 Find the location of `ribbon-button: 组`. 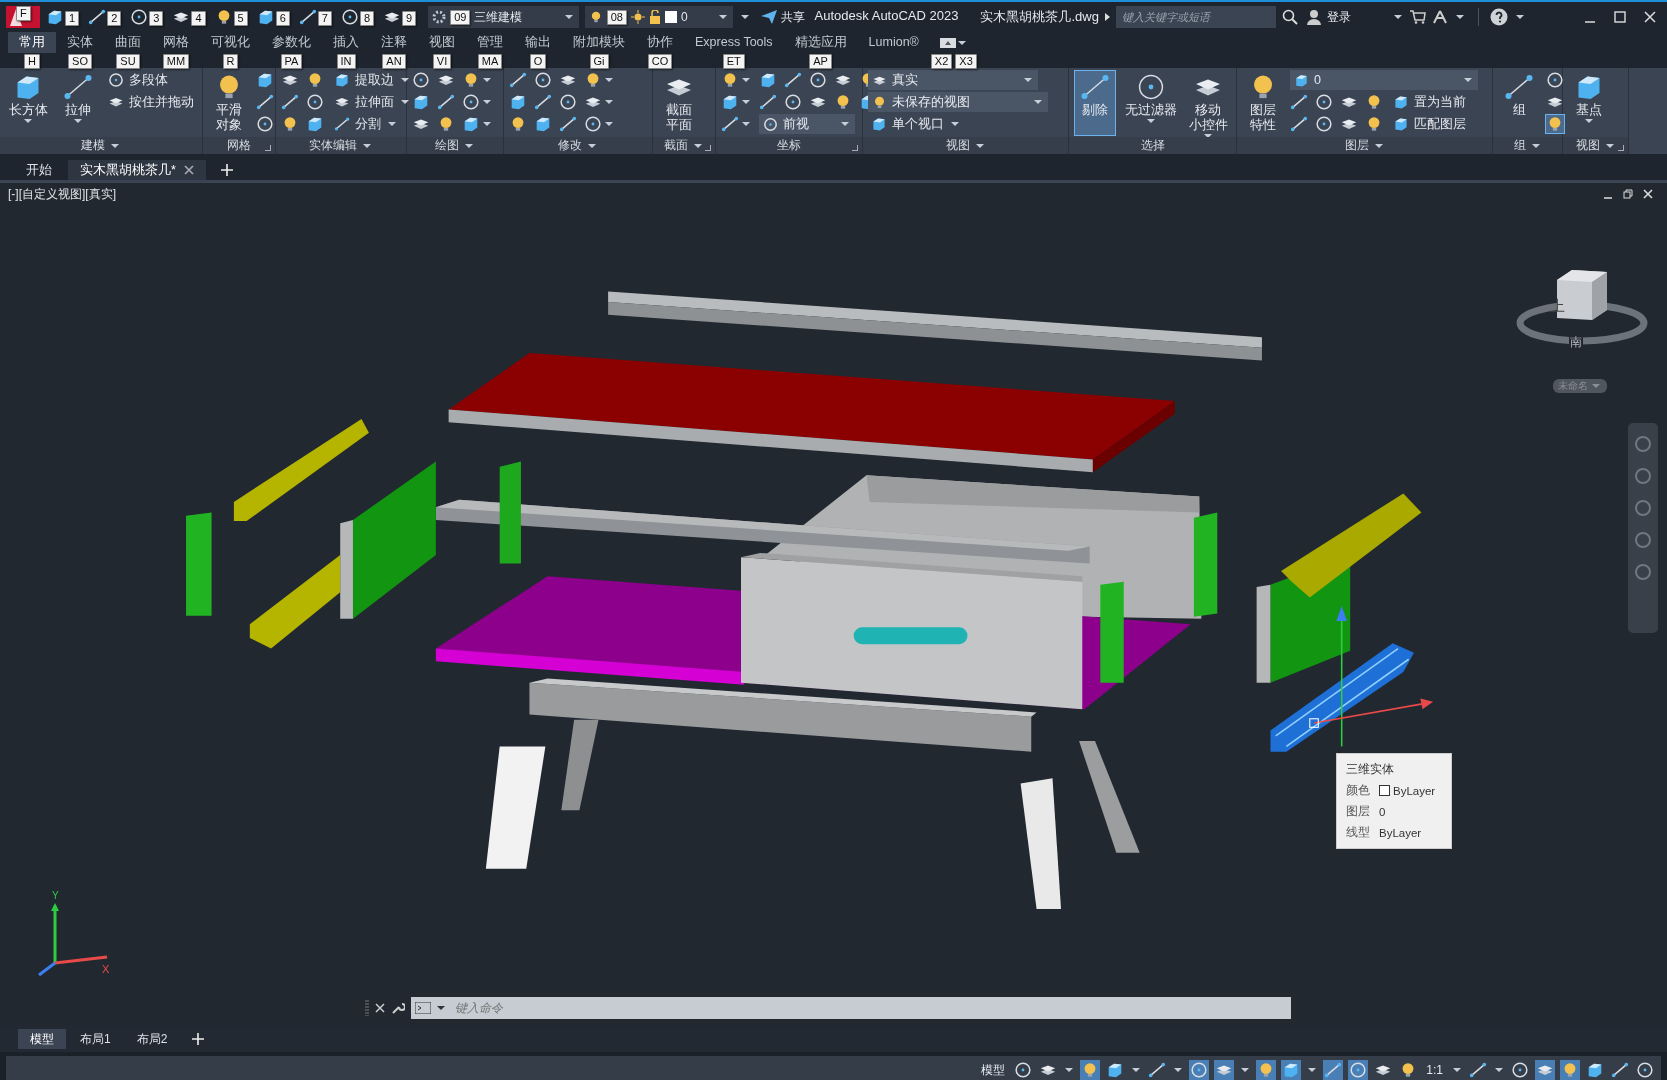

ribbon-button: 组 is located at coordinates (1519, 103).